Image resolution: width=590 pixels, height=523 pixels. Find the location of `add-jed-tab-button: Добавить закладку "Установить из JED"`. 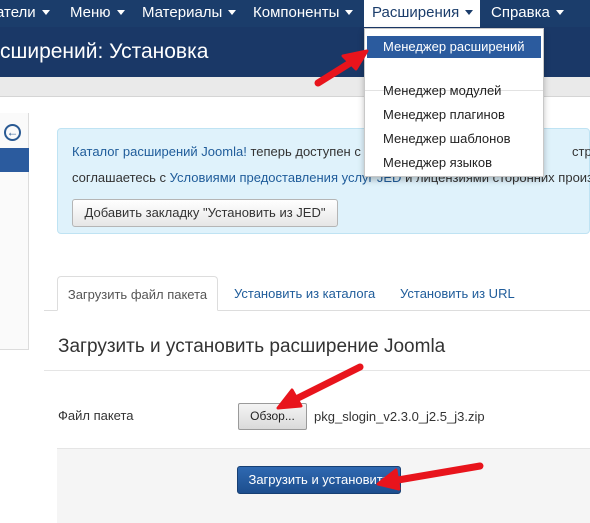

add-jed-tab-button: Добавить закладку "Установить из JED" is located at coordinates (205, 213).